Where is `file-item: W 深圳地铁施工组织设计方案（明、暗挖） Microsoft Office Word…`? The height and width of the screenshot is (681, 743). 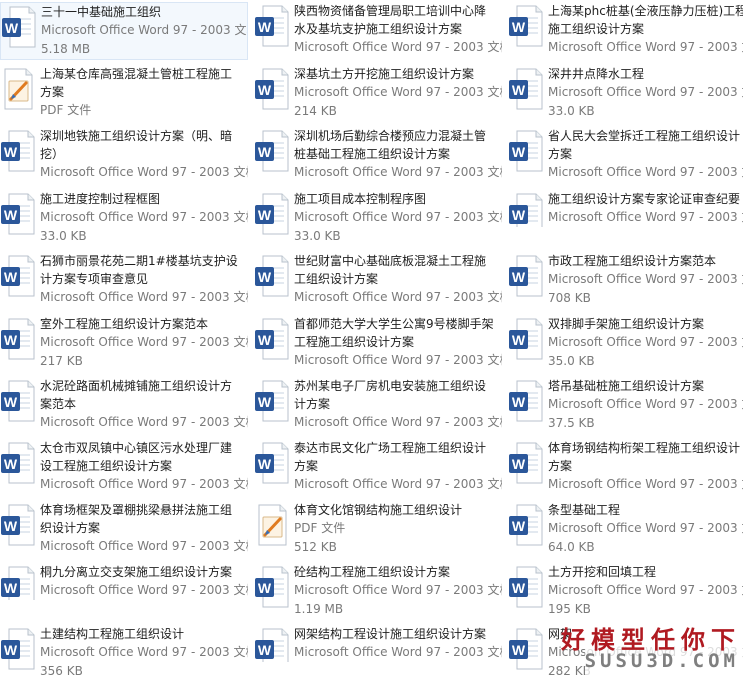
file-item: W 深圳地铁施工组织设计方案（明、暗挖） Microsoft Office Word… is located at coordinates (124, 154).